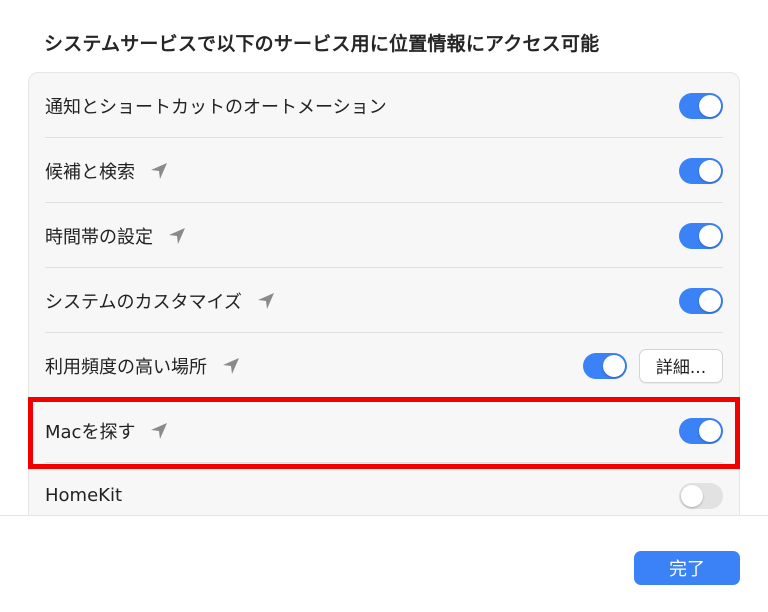 The width and height of the screenshot is (768, 612). I want to click on row-label: HomeKit, so click(84, 495).